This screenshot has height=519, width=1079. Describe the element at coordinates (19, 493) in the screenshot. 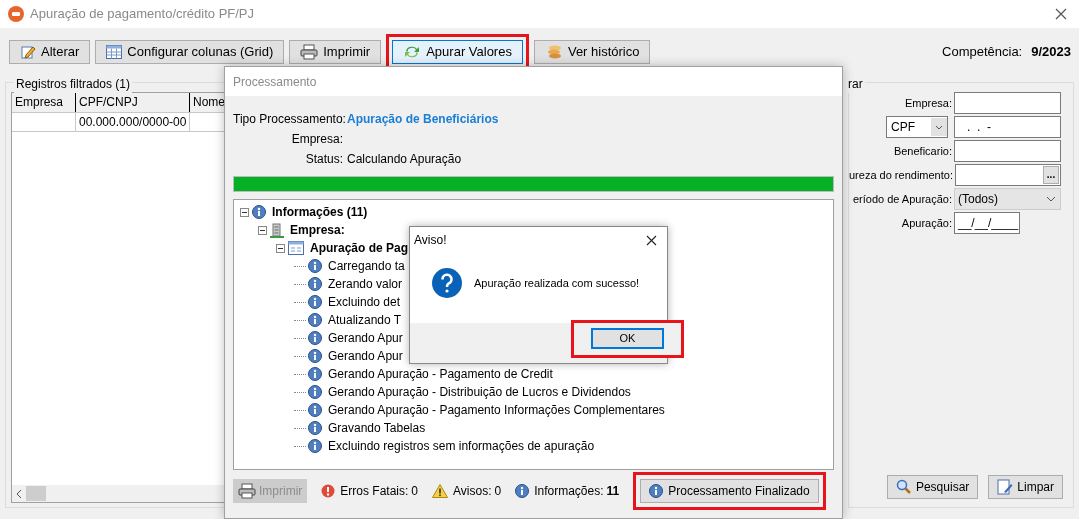

I see `scroll-left-icon` at that location.